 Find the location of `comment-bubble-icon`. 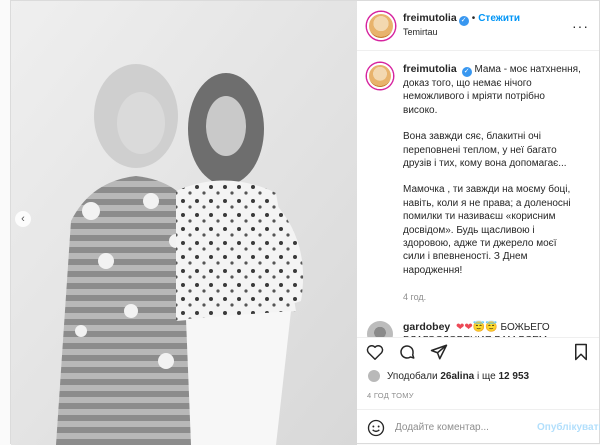

comment-bubble-icon is located at coordinates (407, 352).